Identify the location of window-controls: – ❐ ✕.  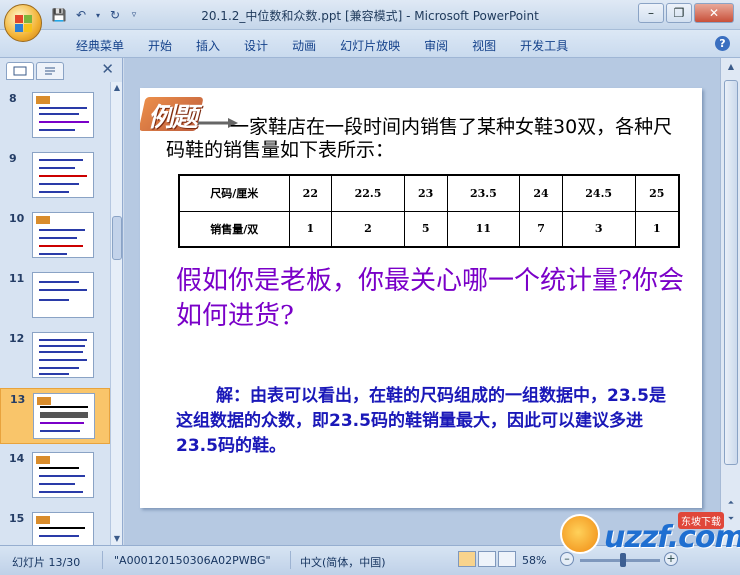
(686, 13).